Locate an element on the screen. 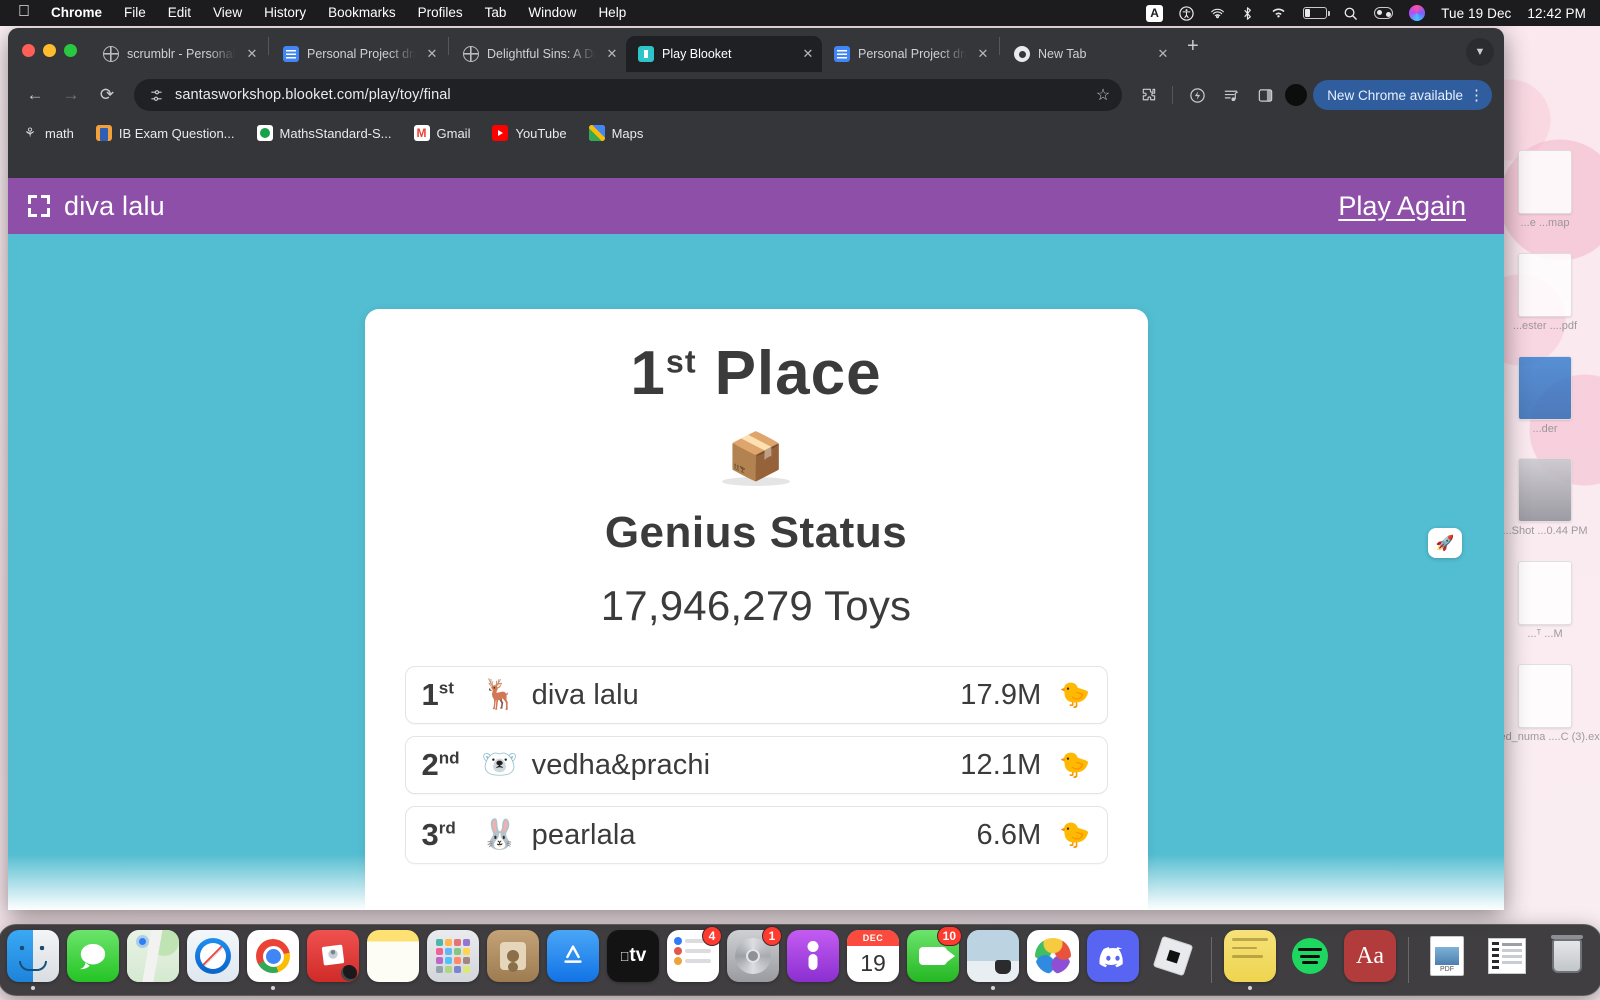 This screenshot has height=1000, width=1600. wifi-icon is located at coordinates (1278, 13).